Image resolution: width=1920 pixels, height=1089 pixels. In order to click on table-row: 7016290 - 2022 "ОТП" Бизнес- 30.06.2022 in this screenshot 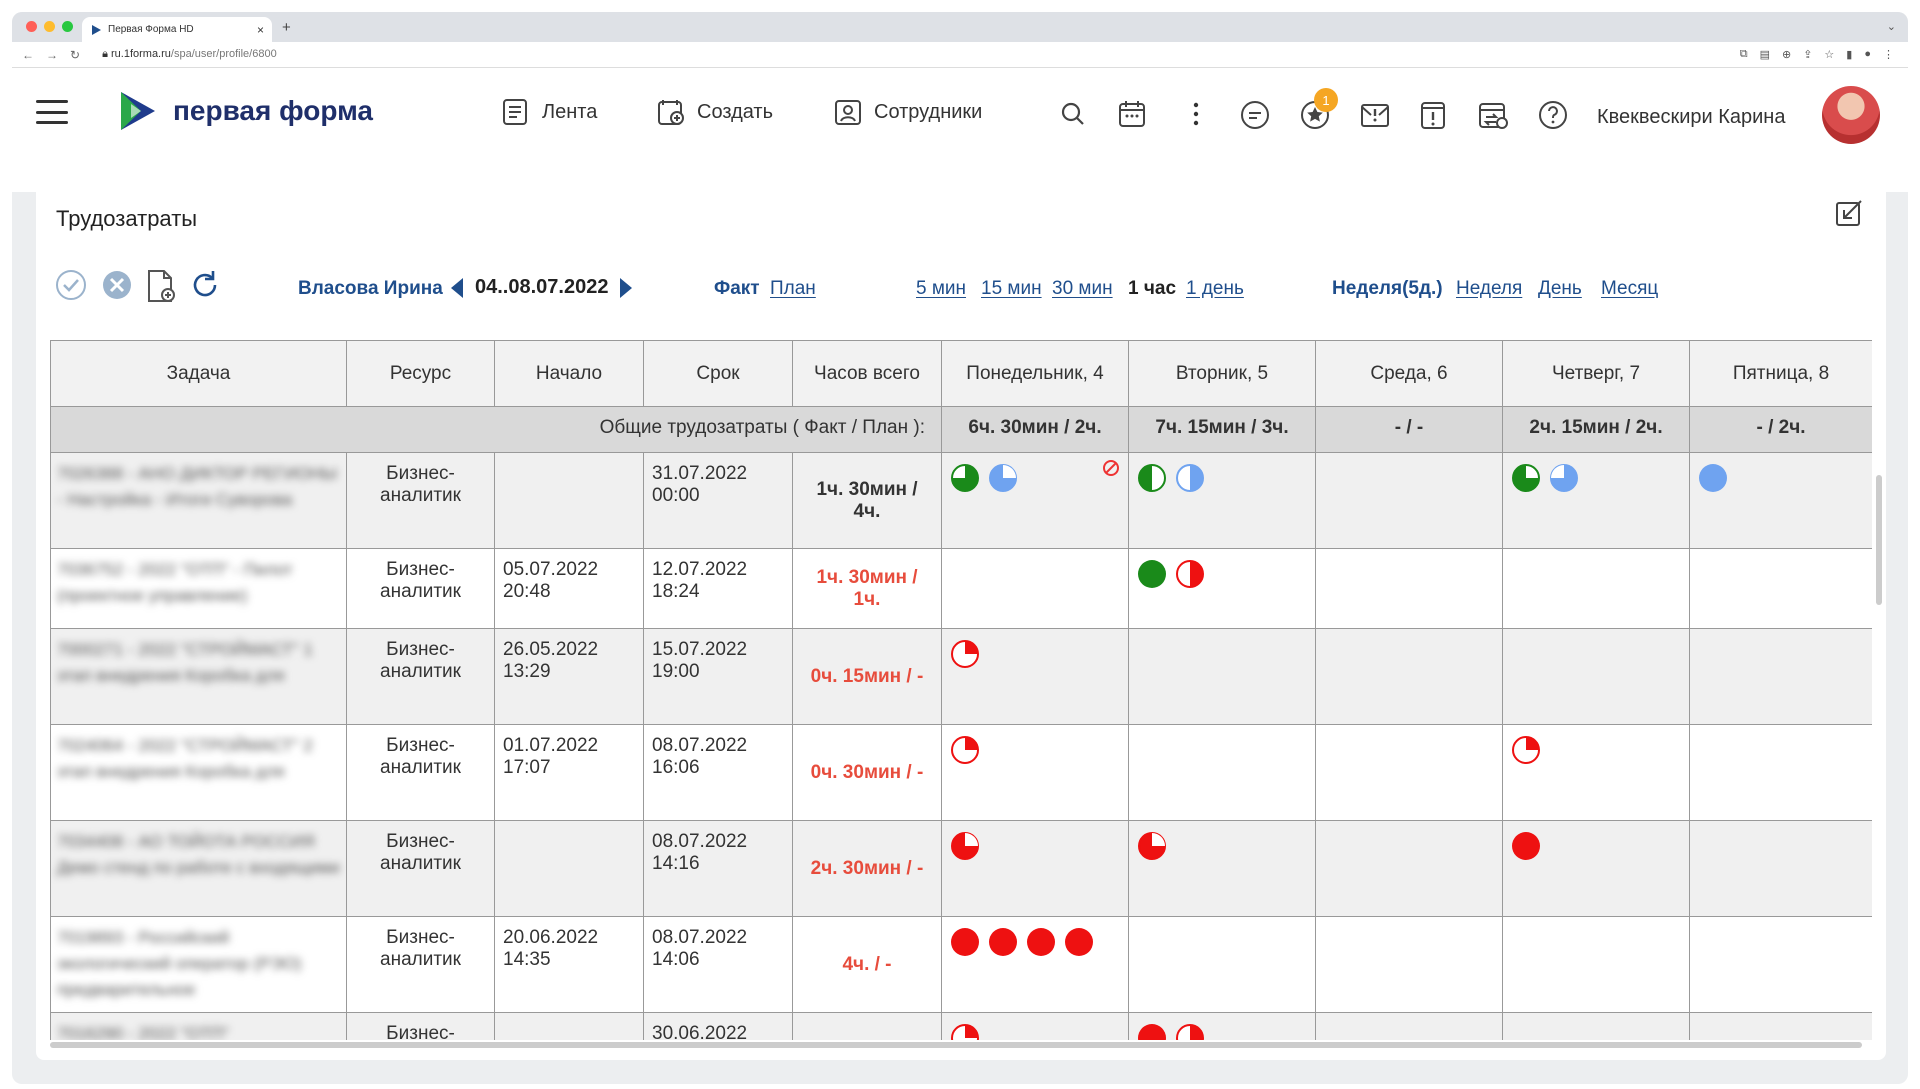, I will do `click(961, 1026)`.